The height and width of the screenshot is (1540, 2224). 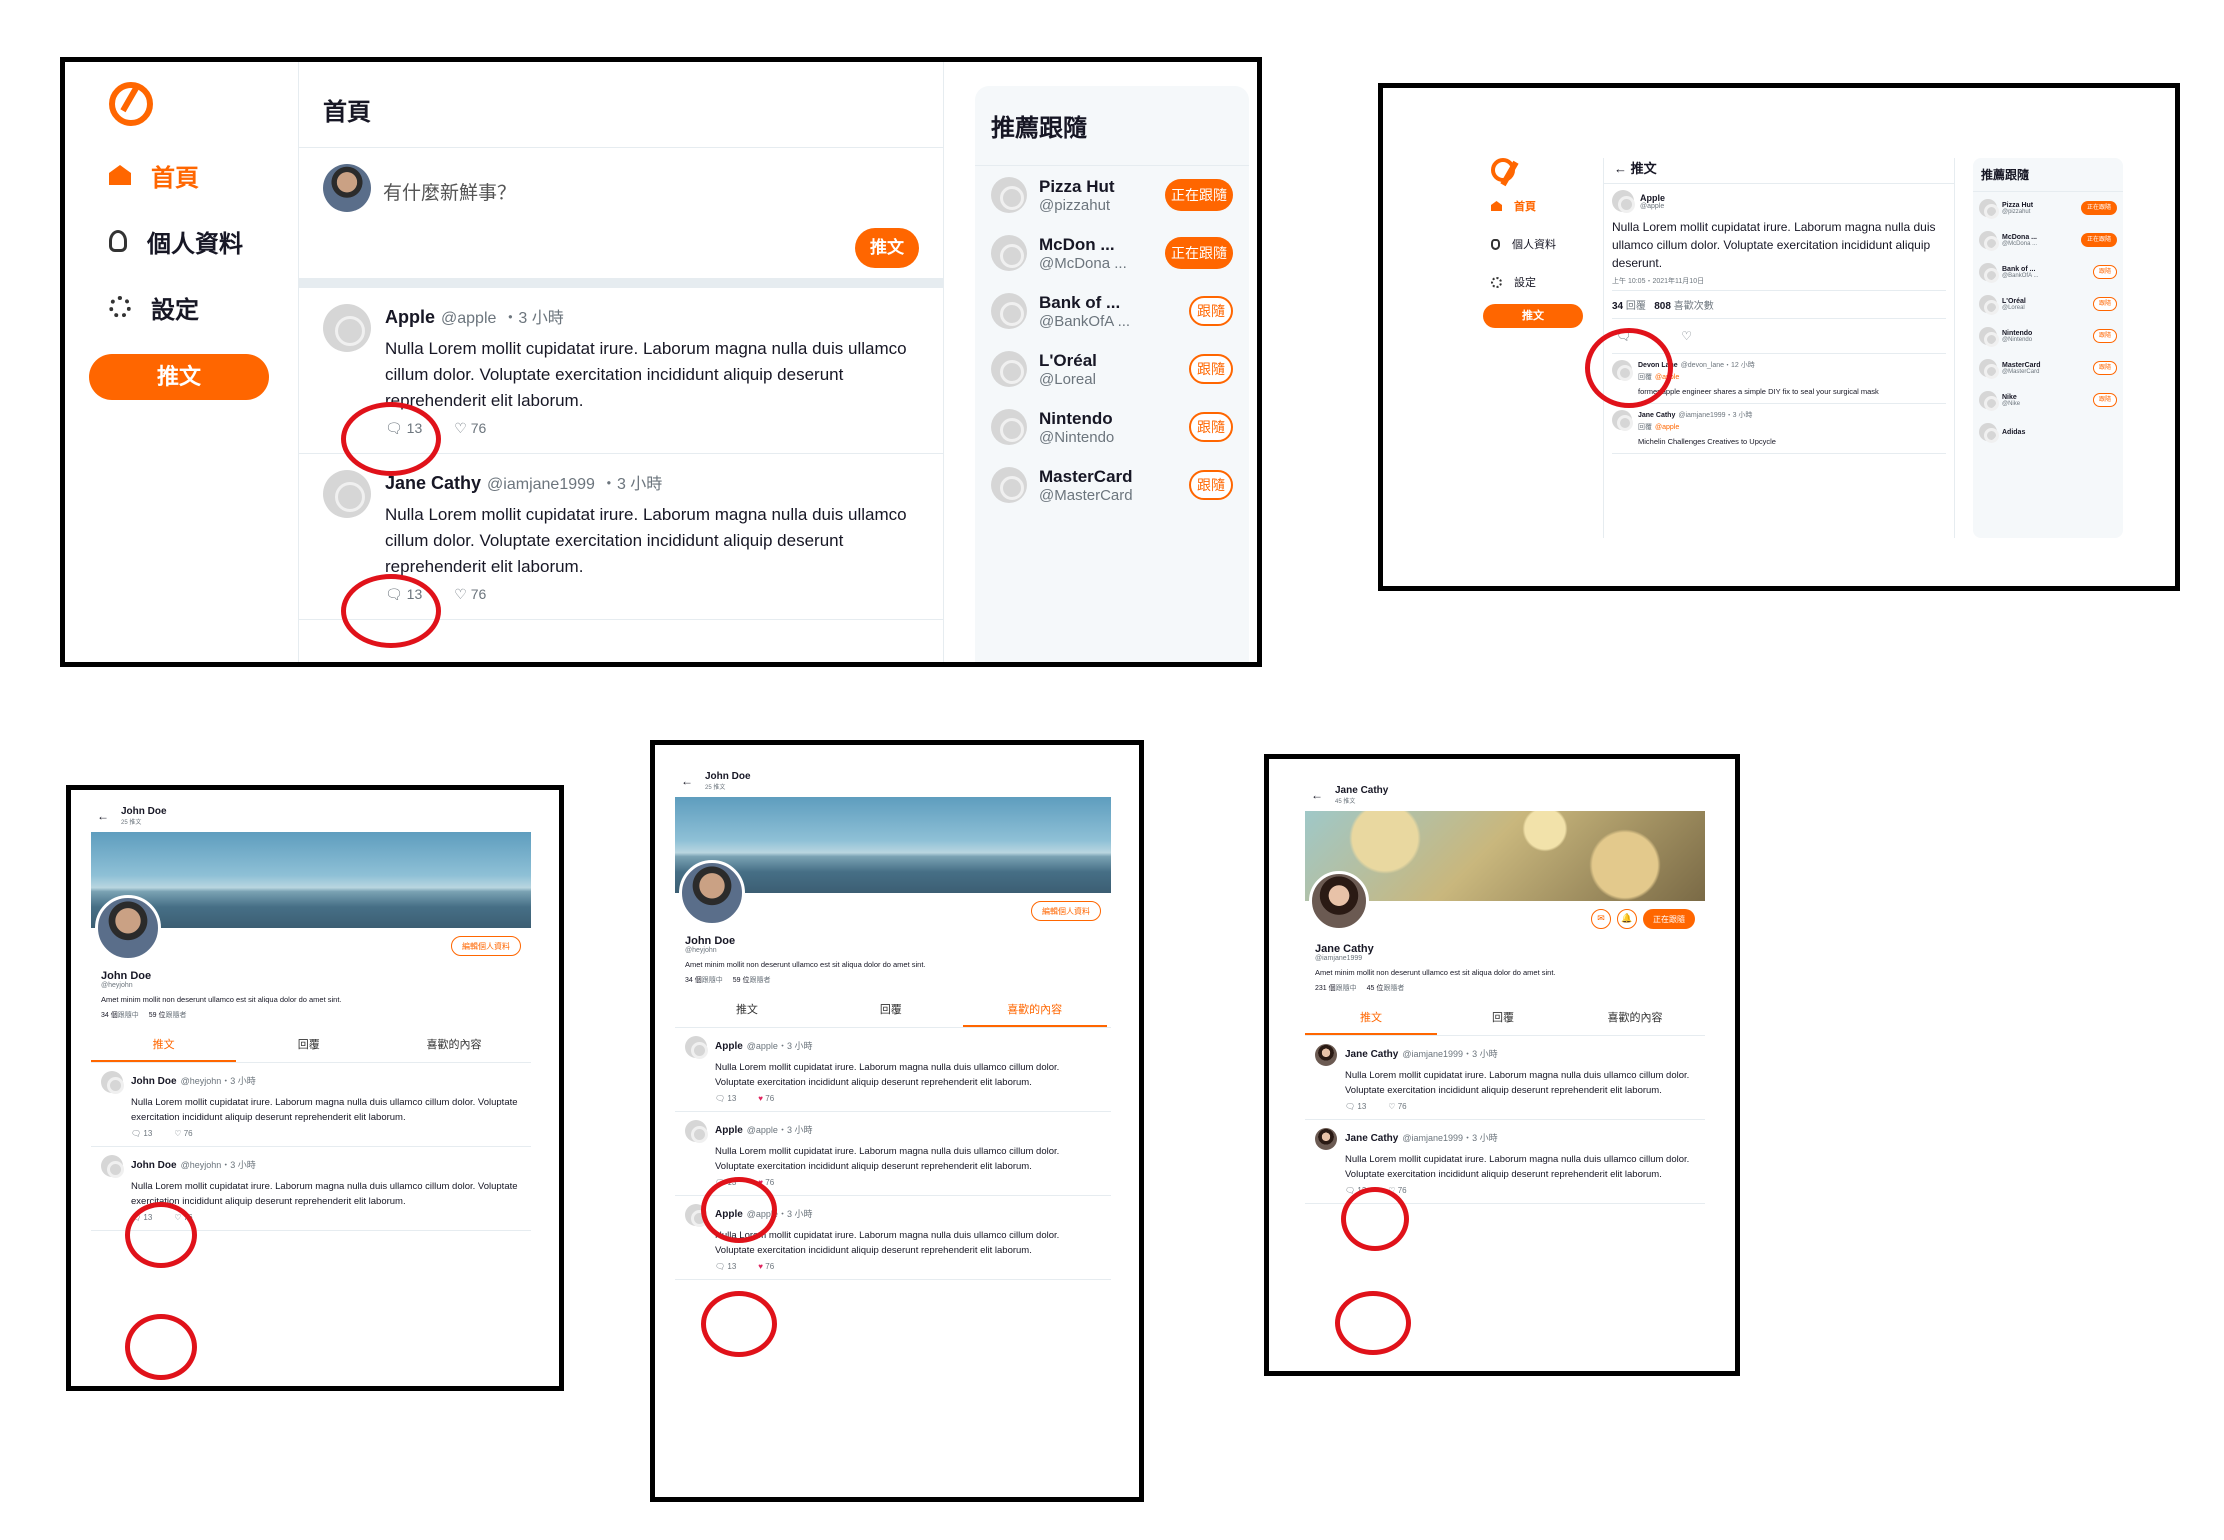 What do you see at coordinates (449, 191) in the screenshot?
I see `compose-input: 有什麼新鮮事？` at bounding box center [449, 191].